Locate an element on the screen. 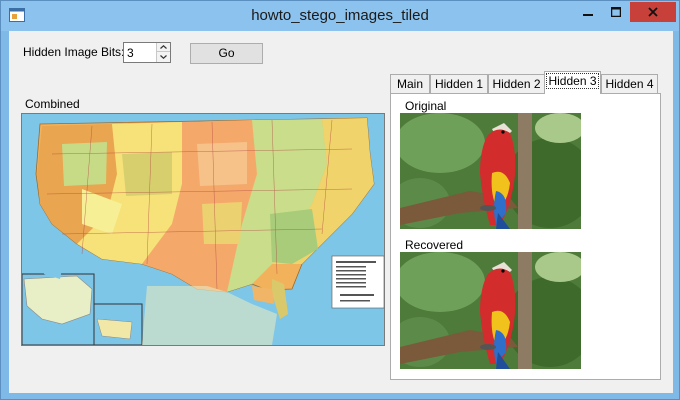  stepper-down-button is located at coordinates (163, 56).